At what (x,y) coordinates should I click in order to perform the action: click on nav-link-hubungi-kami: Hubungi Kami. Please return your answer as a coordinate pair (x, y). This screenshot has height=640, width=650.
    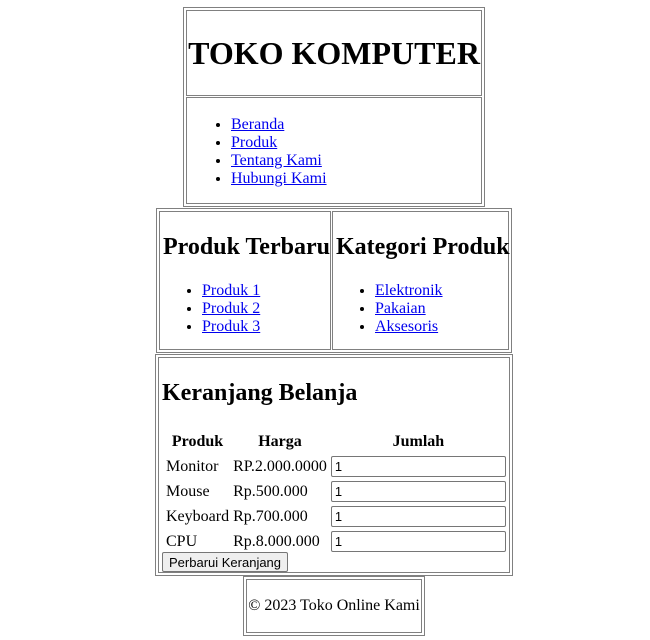
    Looking at the image, I should click on (279, 178).